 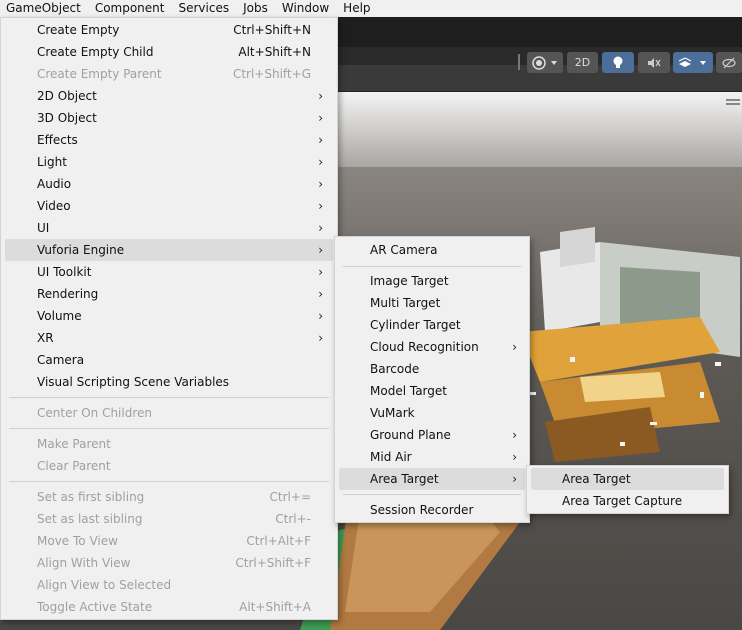 What do you see at coordinates (84, 563) in the screenshot?
I see `menu-item-label: Align With View` at bounding box center [84, 563].